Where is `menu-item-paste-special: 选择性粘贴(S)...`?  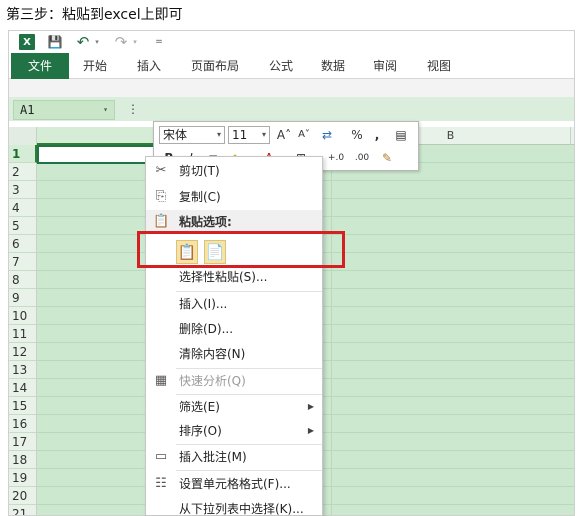
menu-item-paste-special: 选择性粘贴(S)... is located at coordinates (234, 277).